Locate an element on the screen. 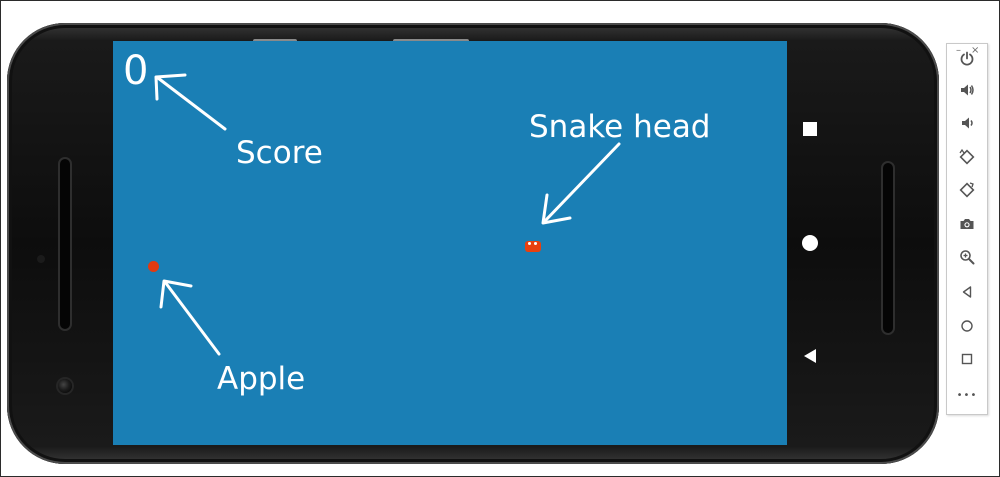  back-icon is located at coordinates (967, 292).